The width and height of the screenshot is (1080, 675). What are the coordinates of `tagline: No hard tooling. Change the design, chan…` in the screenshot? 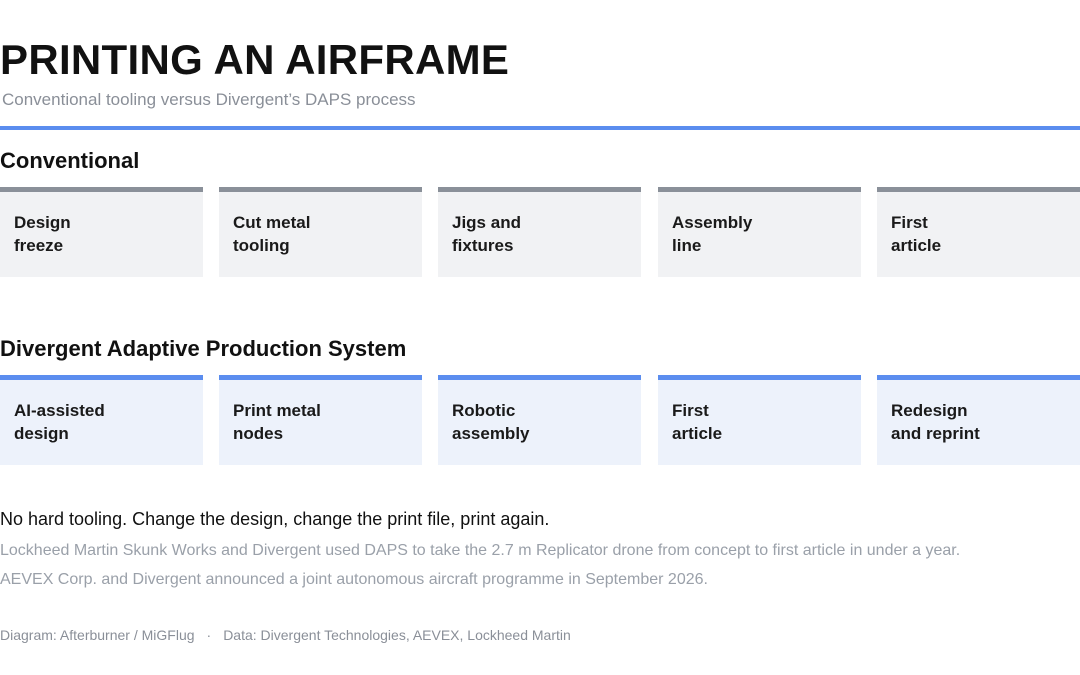 It's located at (275, 519).